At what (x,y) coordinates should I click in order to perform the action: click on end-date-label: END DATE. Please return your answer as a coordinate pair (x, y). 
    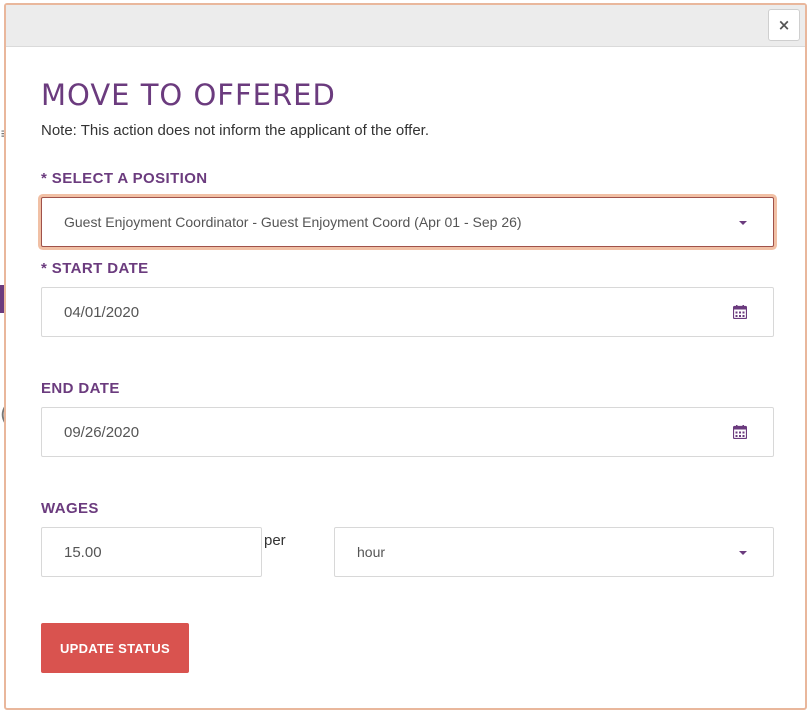
    Looking at the image, I should click on (80, 388).